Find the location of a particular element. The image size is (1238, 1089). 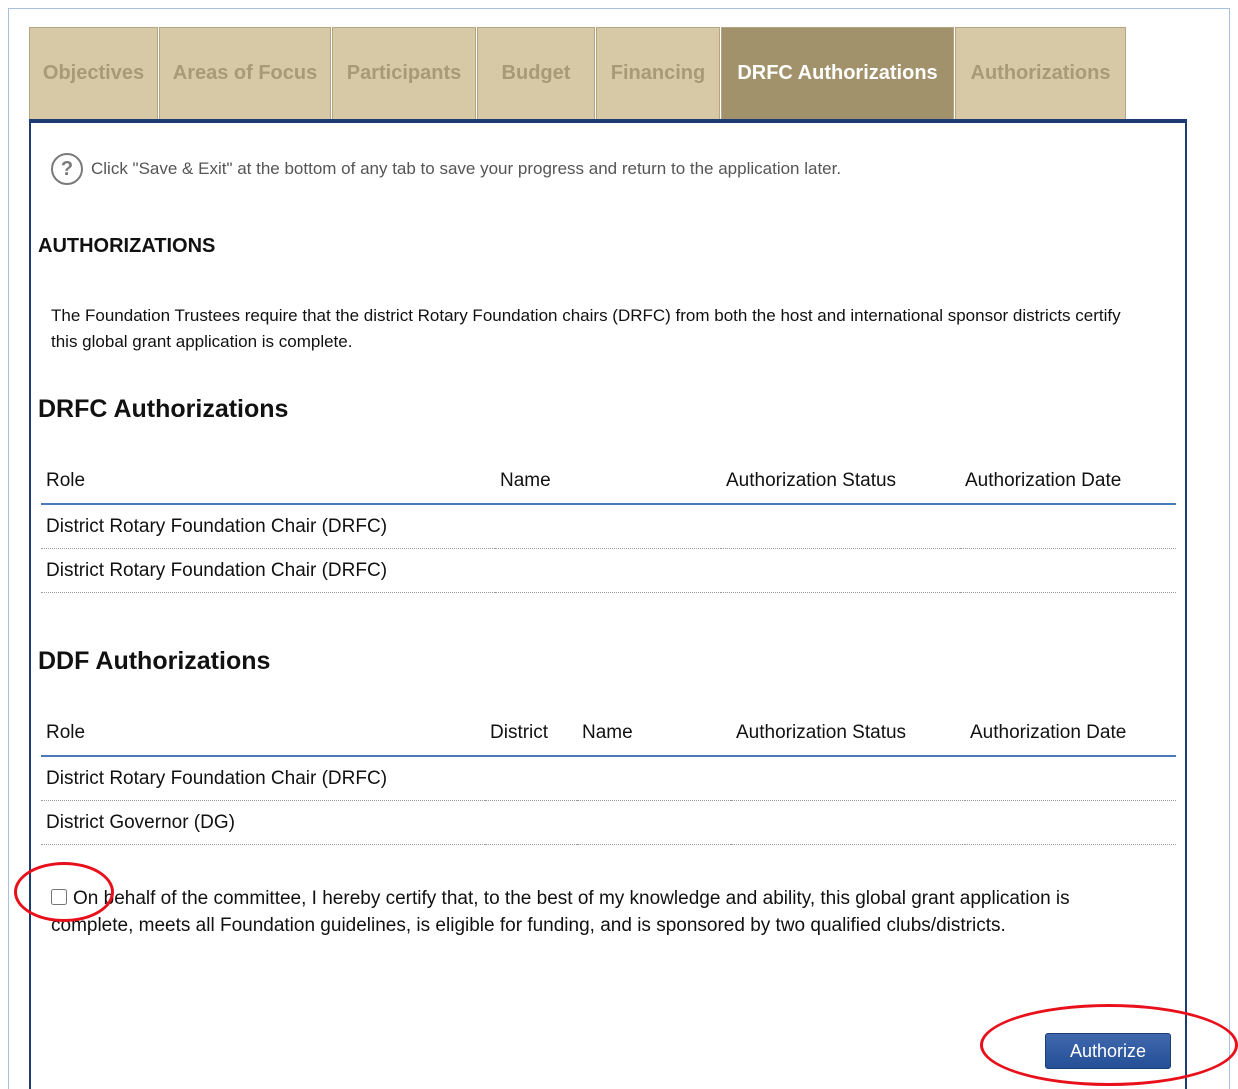

page-title: AUTHORIZATIONS is located at coordinates (127, 246).